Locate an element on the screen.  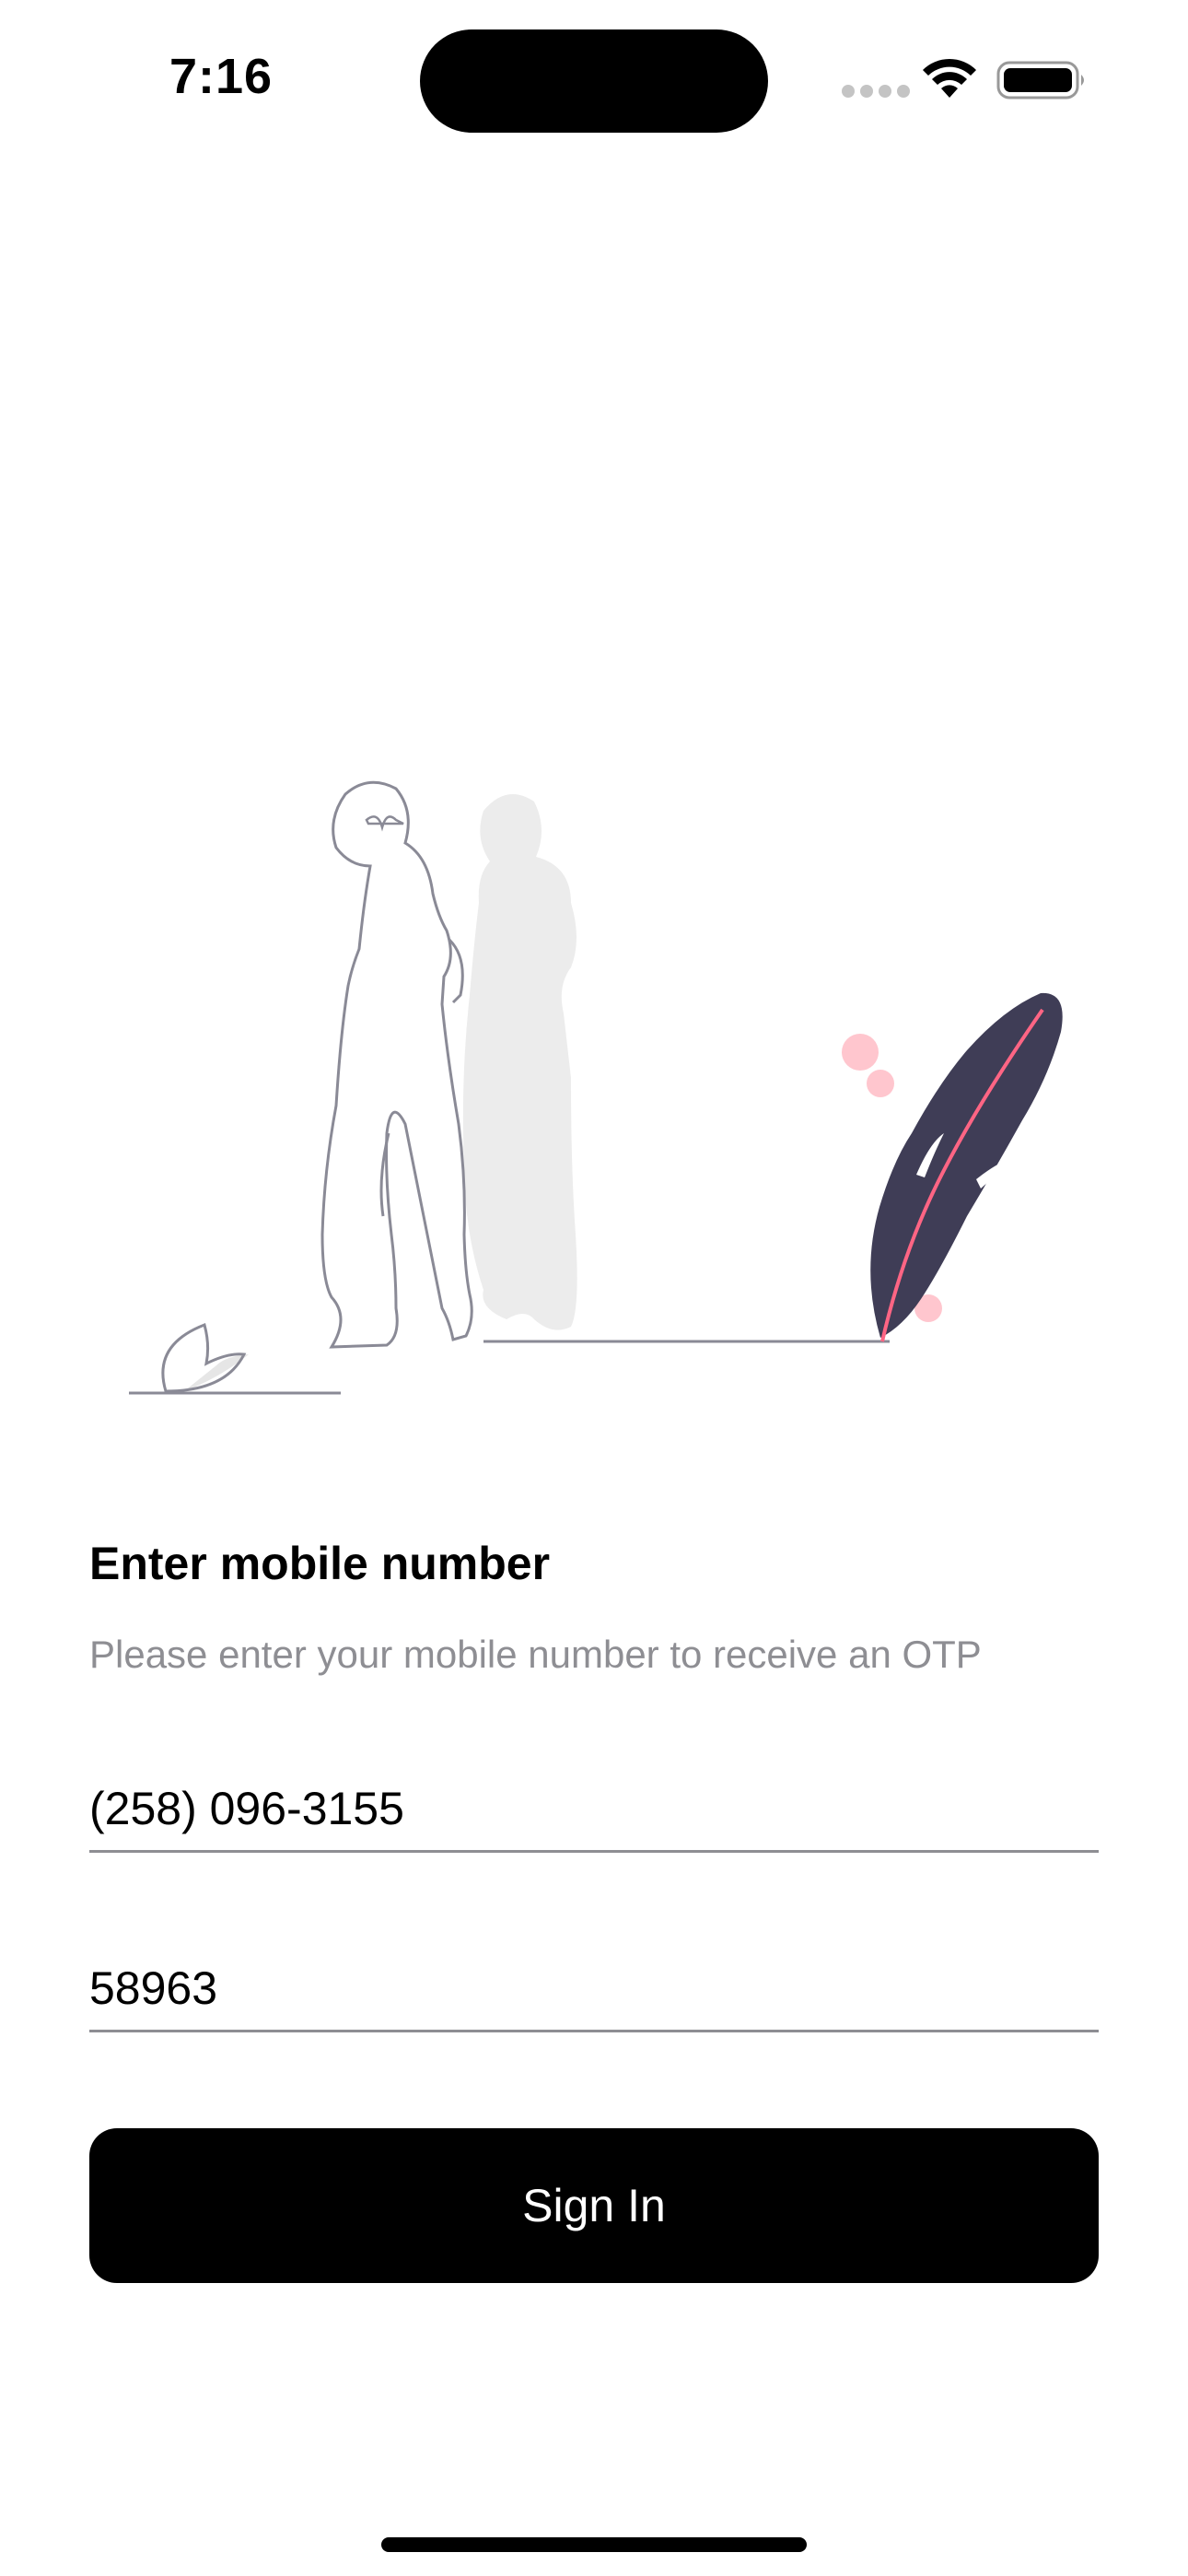
otp-input is located at coordinates (594, 1988).